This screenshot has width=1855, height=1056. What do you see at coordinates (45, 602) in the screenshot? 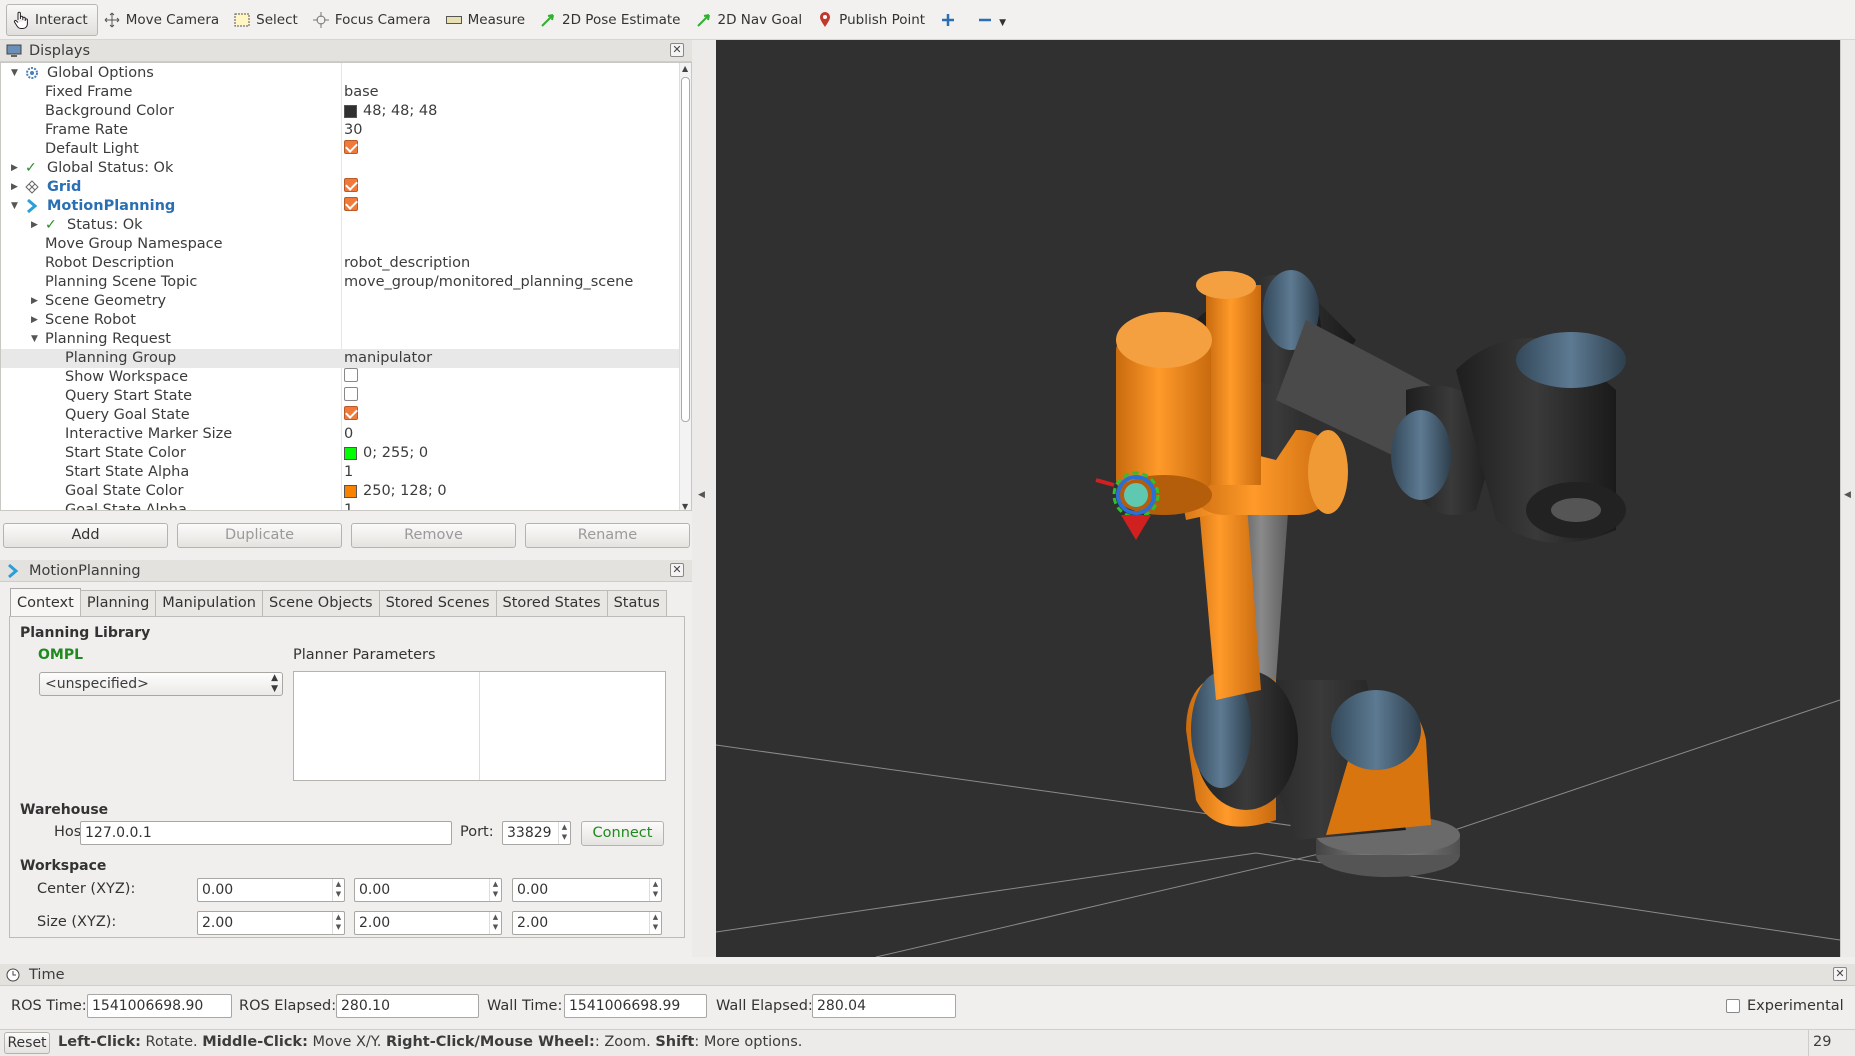
I see `tab-context: Context` at bounding box center [45, 602].